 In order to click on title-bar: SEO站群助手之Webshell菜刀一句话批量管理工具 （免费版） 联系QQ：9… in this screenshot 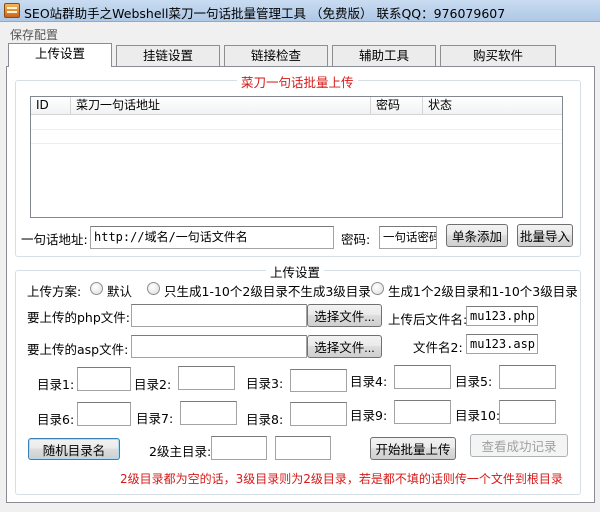, I will do `click(300, 11)`.